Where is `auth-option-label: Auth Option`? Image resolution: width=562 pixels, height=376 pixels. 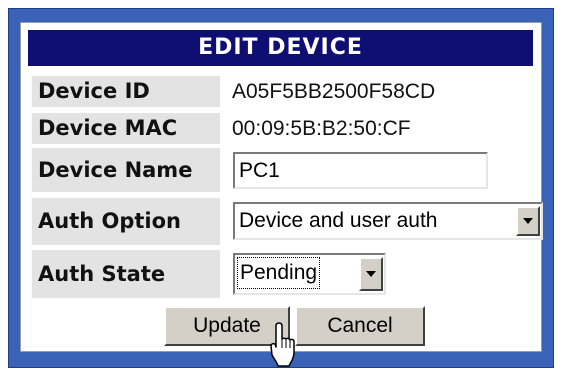
auth-option-label: Auth Option is located at coordinates (126, 221).